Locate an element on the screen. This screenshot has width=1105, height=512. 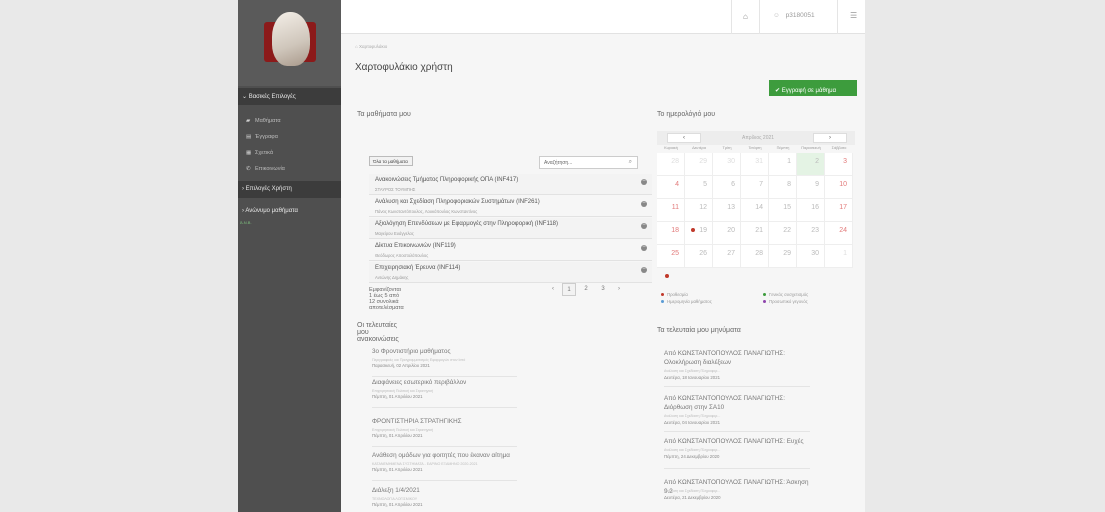
calendar-day: 24 is located at coordinates (839, 233).